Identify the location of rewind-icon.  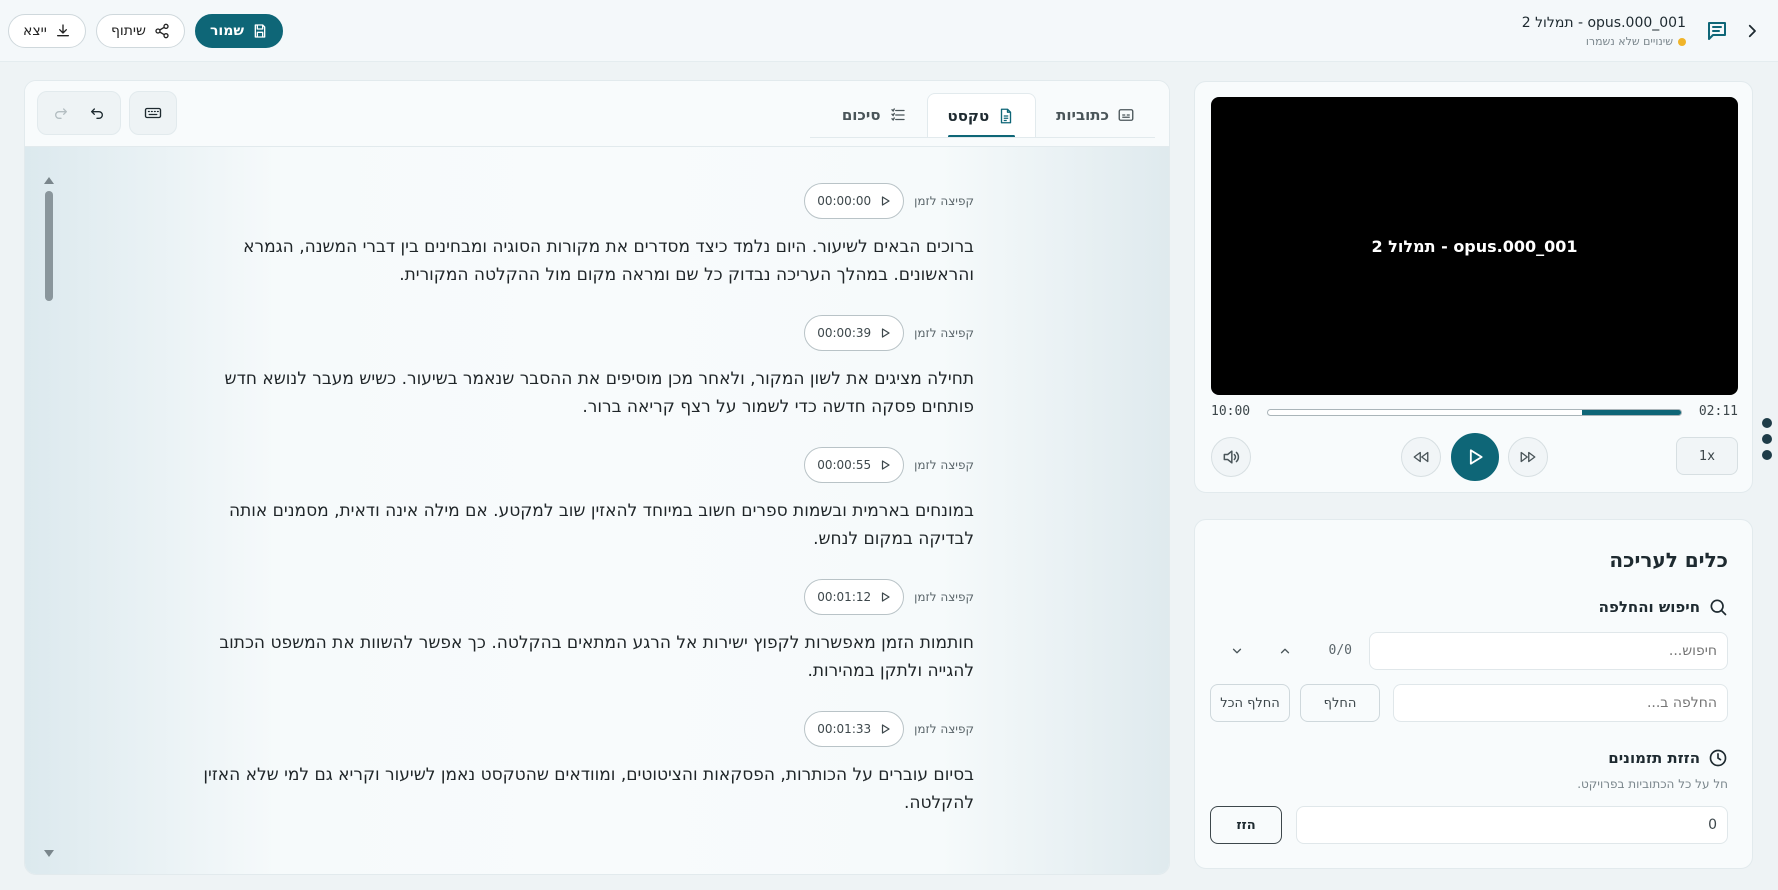
(1421, 457).